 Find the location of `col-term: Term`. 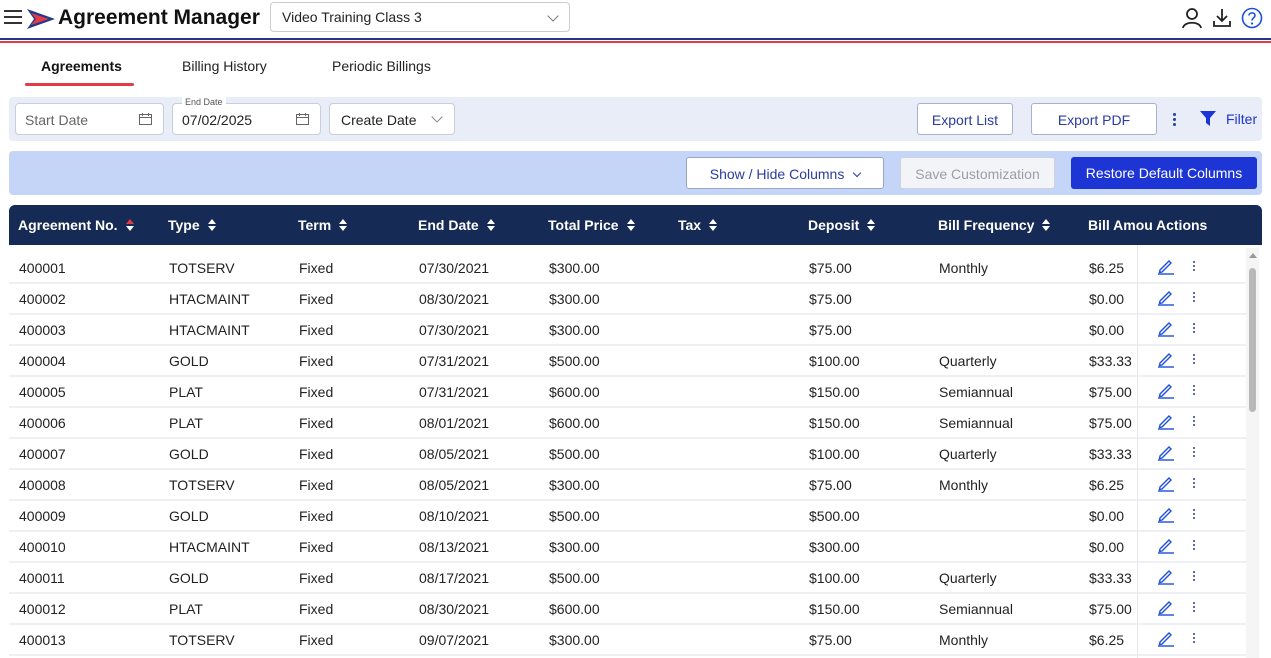

col-term: Term is located at coordinates (323, 225).